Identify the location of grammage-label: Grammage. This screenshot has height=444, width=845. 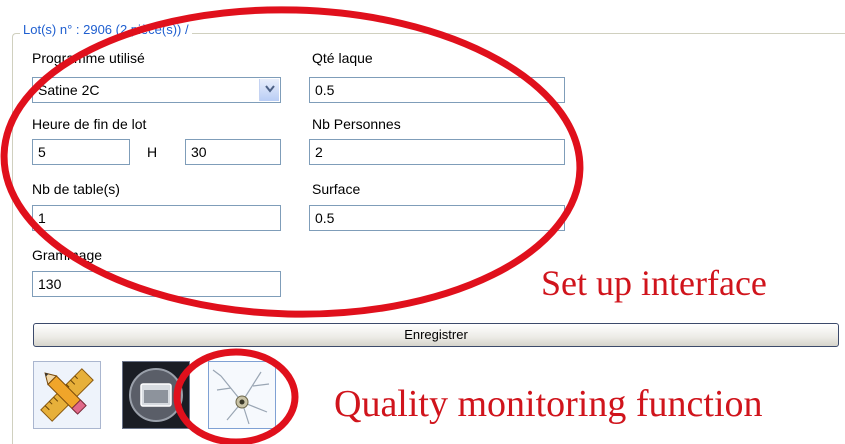
(67, 255).